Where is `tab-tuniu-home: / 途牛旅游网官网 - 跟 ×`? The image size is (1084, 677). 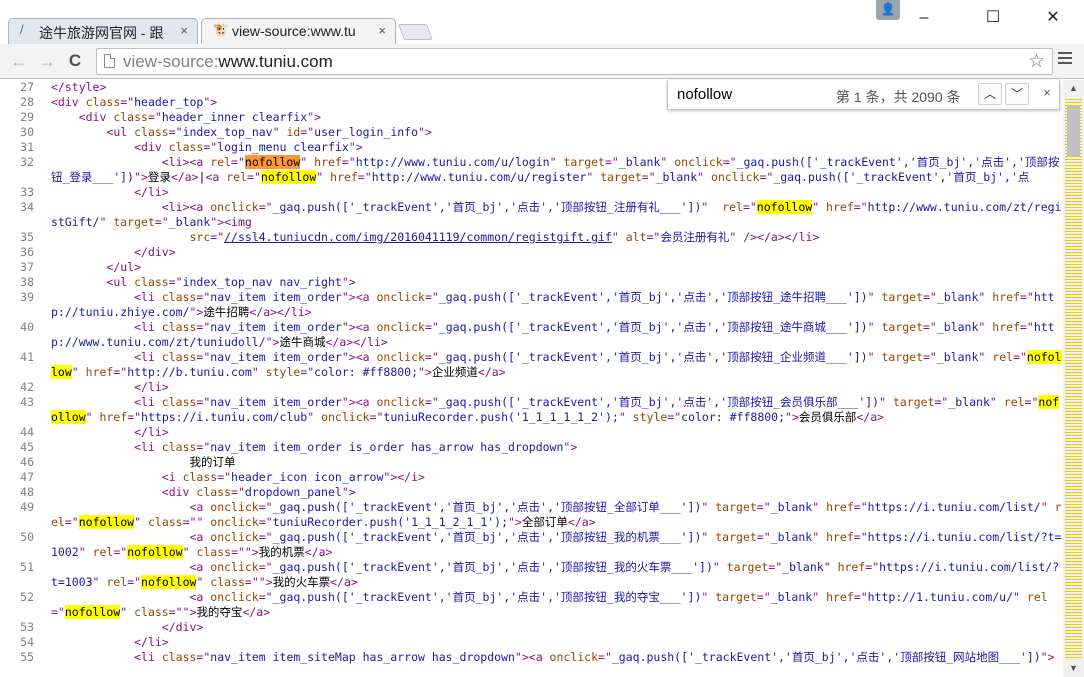
tab-tuniu-home: / 途牛旅游网官网 - 跟 × is located at coordinates (103, 31).